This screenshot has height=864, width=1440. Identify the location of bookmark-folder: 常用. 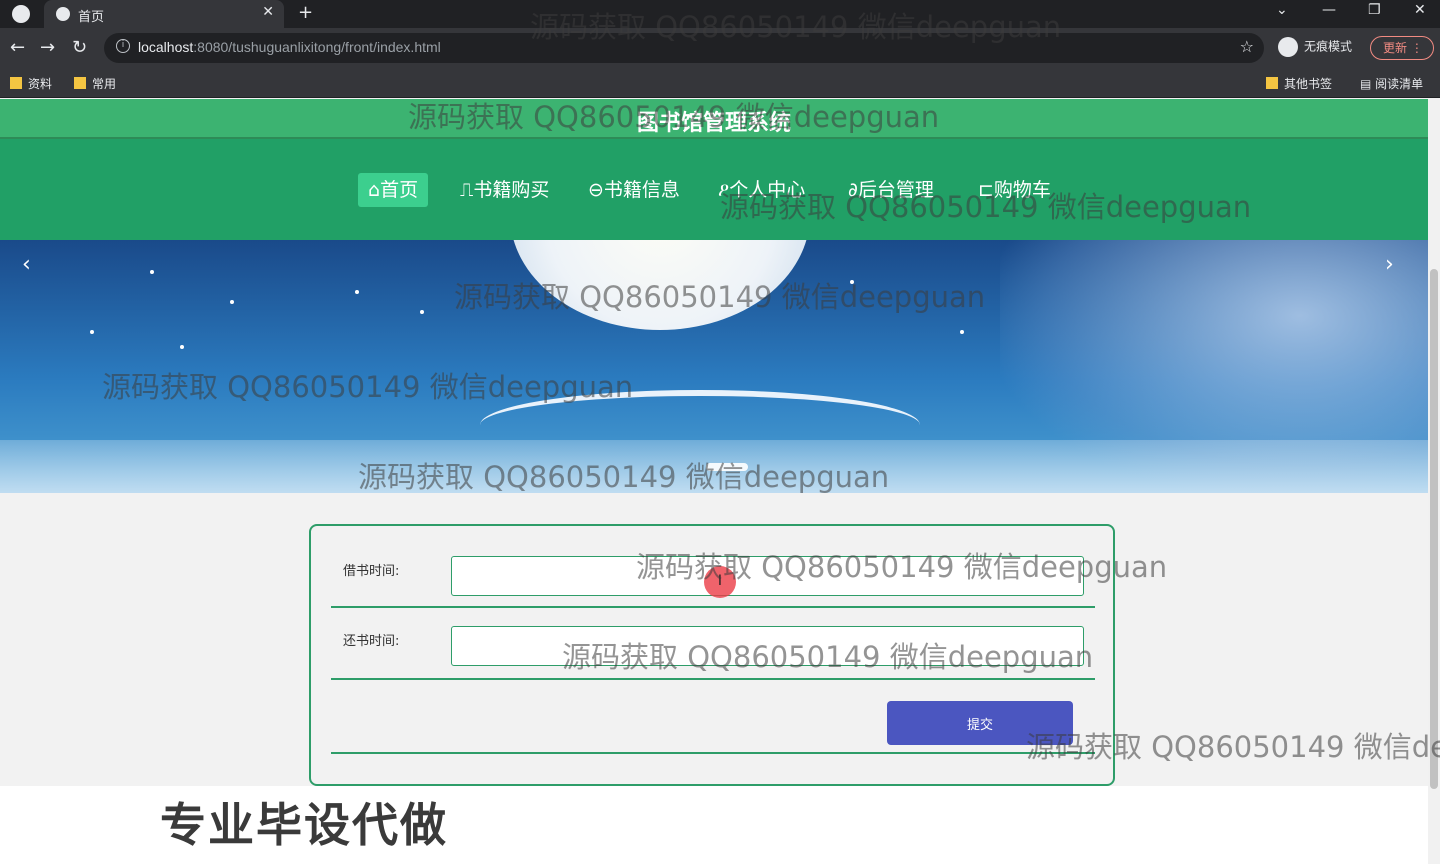
(95, 83).